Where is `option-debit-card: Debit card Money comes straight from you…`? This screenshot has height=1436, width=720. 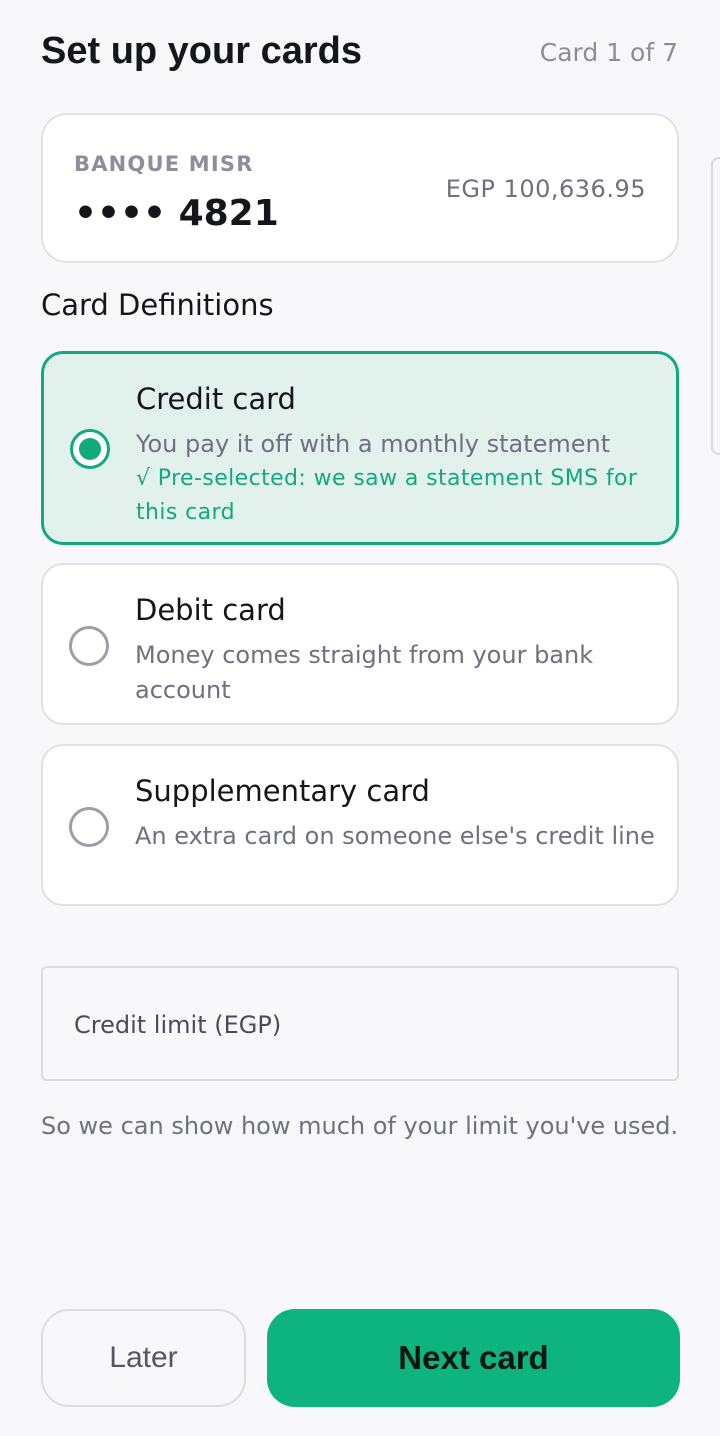
option-debit-card: Debit card Money comes straight from you… is located at coordinates (360, 644).